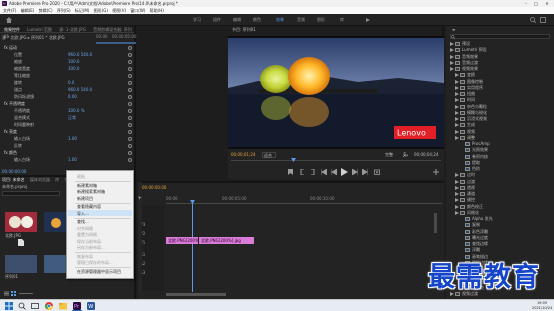 The height and width of the screenshot is (311, 554). What do you see at coordinates (500, 150) in the screenshot?
I see `effects-tree-item: 光照效果` at bounding box center [500, 150].